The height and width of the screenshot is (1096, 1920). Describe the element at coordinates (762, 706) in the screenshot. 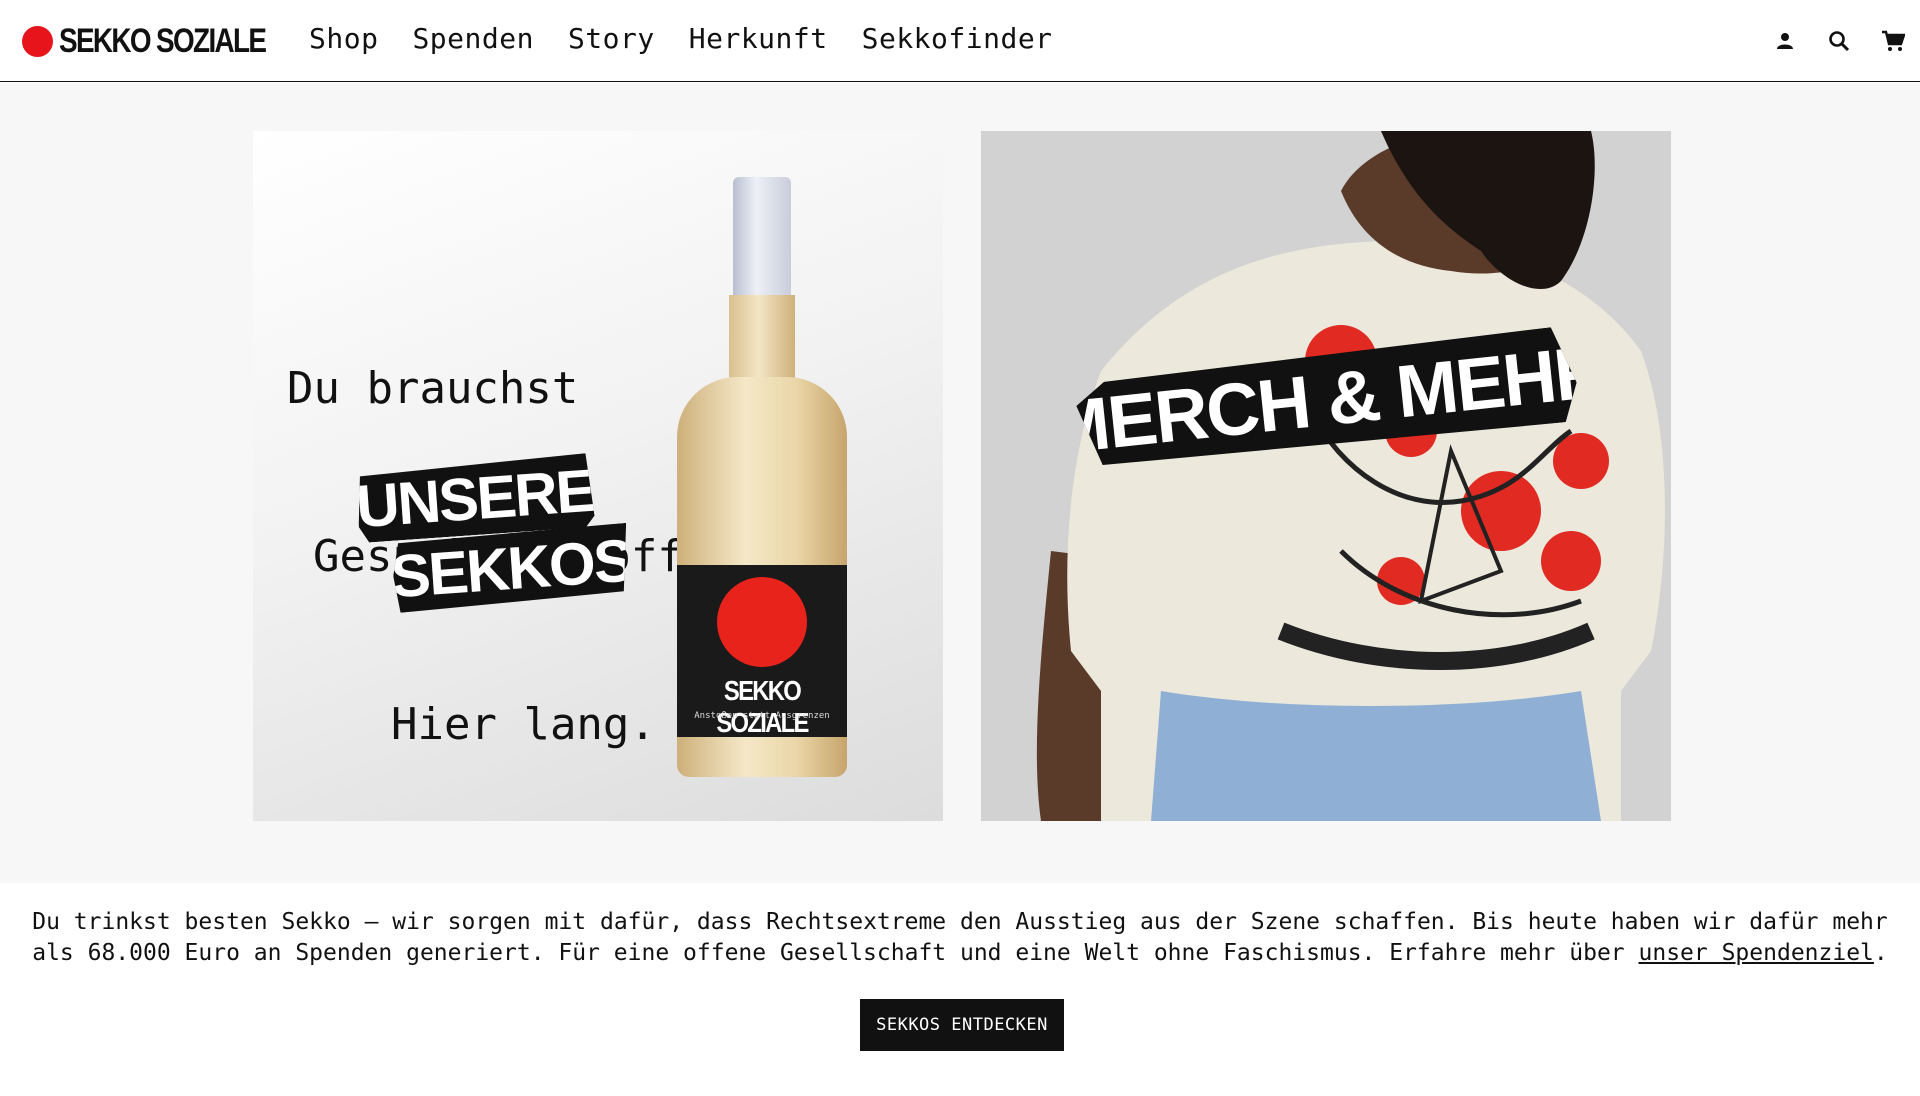

I see `label-brand-text: SEKKO SOZIALE` at that location.